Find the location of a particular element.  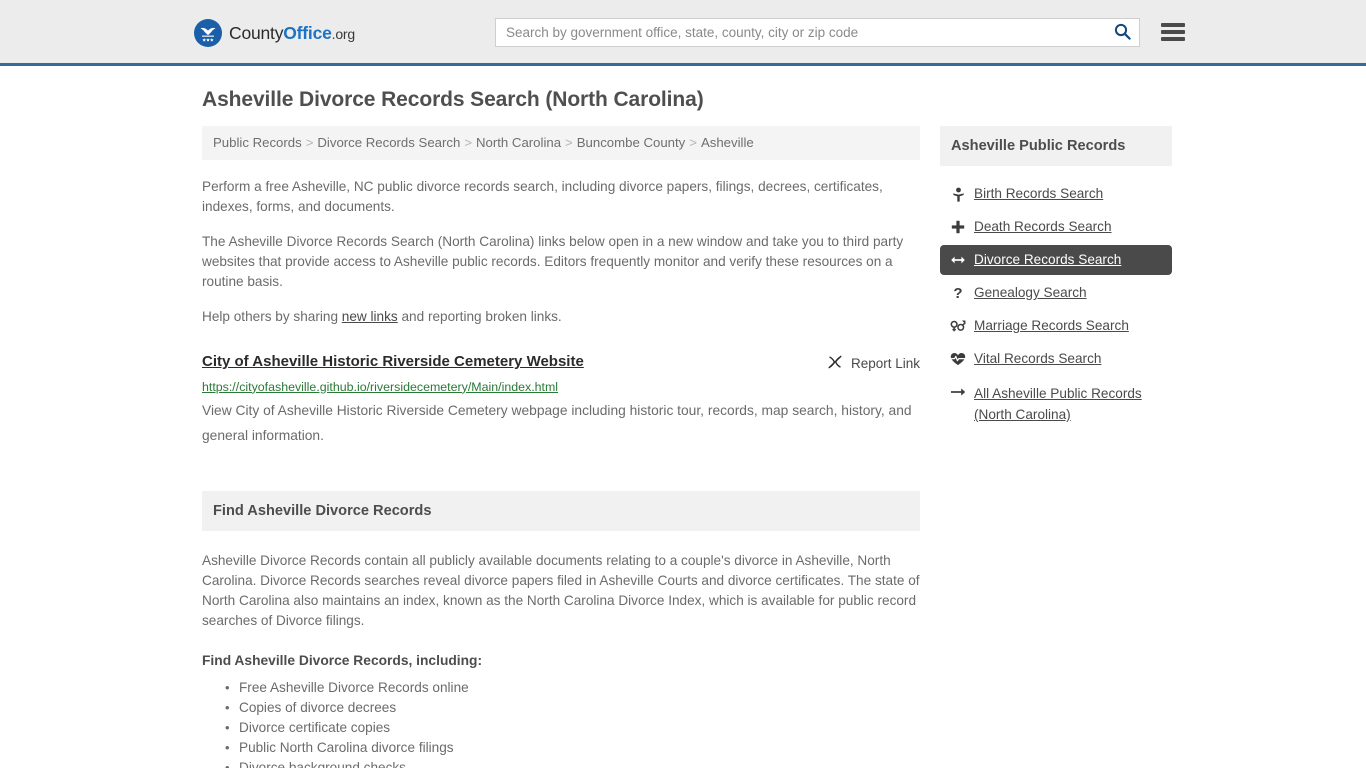

sidebar-item-label: Divorce Records Search is located at coordinates (1048, 259).